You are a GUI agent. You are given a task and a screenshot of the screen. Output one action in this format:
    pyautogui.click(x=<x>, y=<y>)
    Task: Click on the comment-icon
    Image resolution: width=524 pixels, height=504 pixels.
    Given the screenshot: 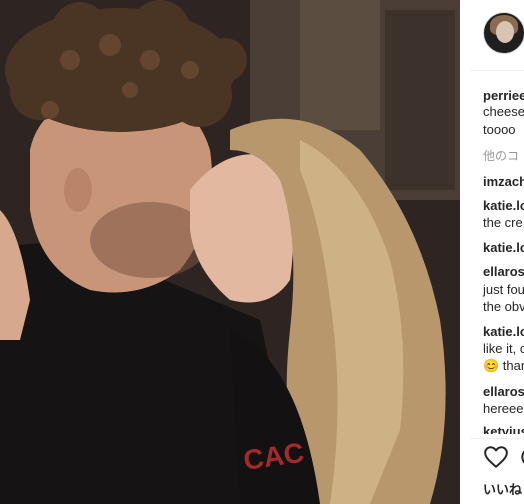 What is the action you would take?
    pyautogui.click(x=521, y=457)
    